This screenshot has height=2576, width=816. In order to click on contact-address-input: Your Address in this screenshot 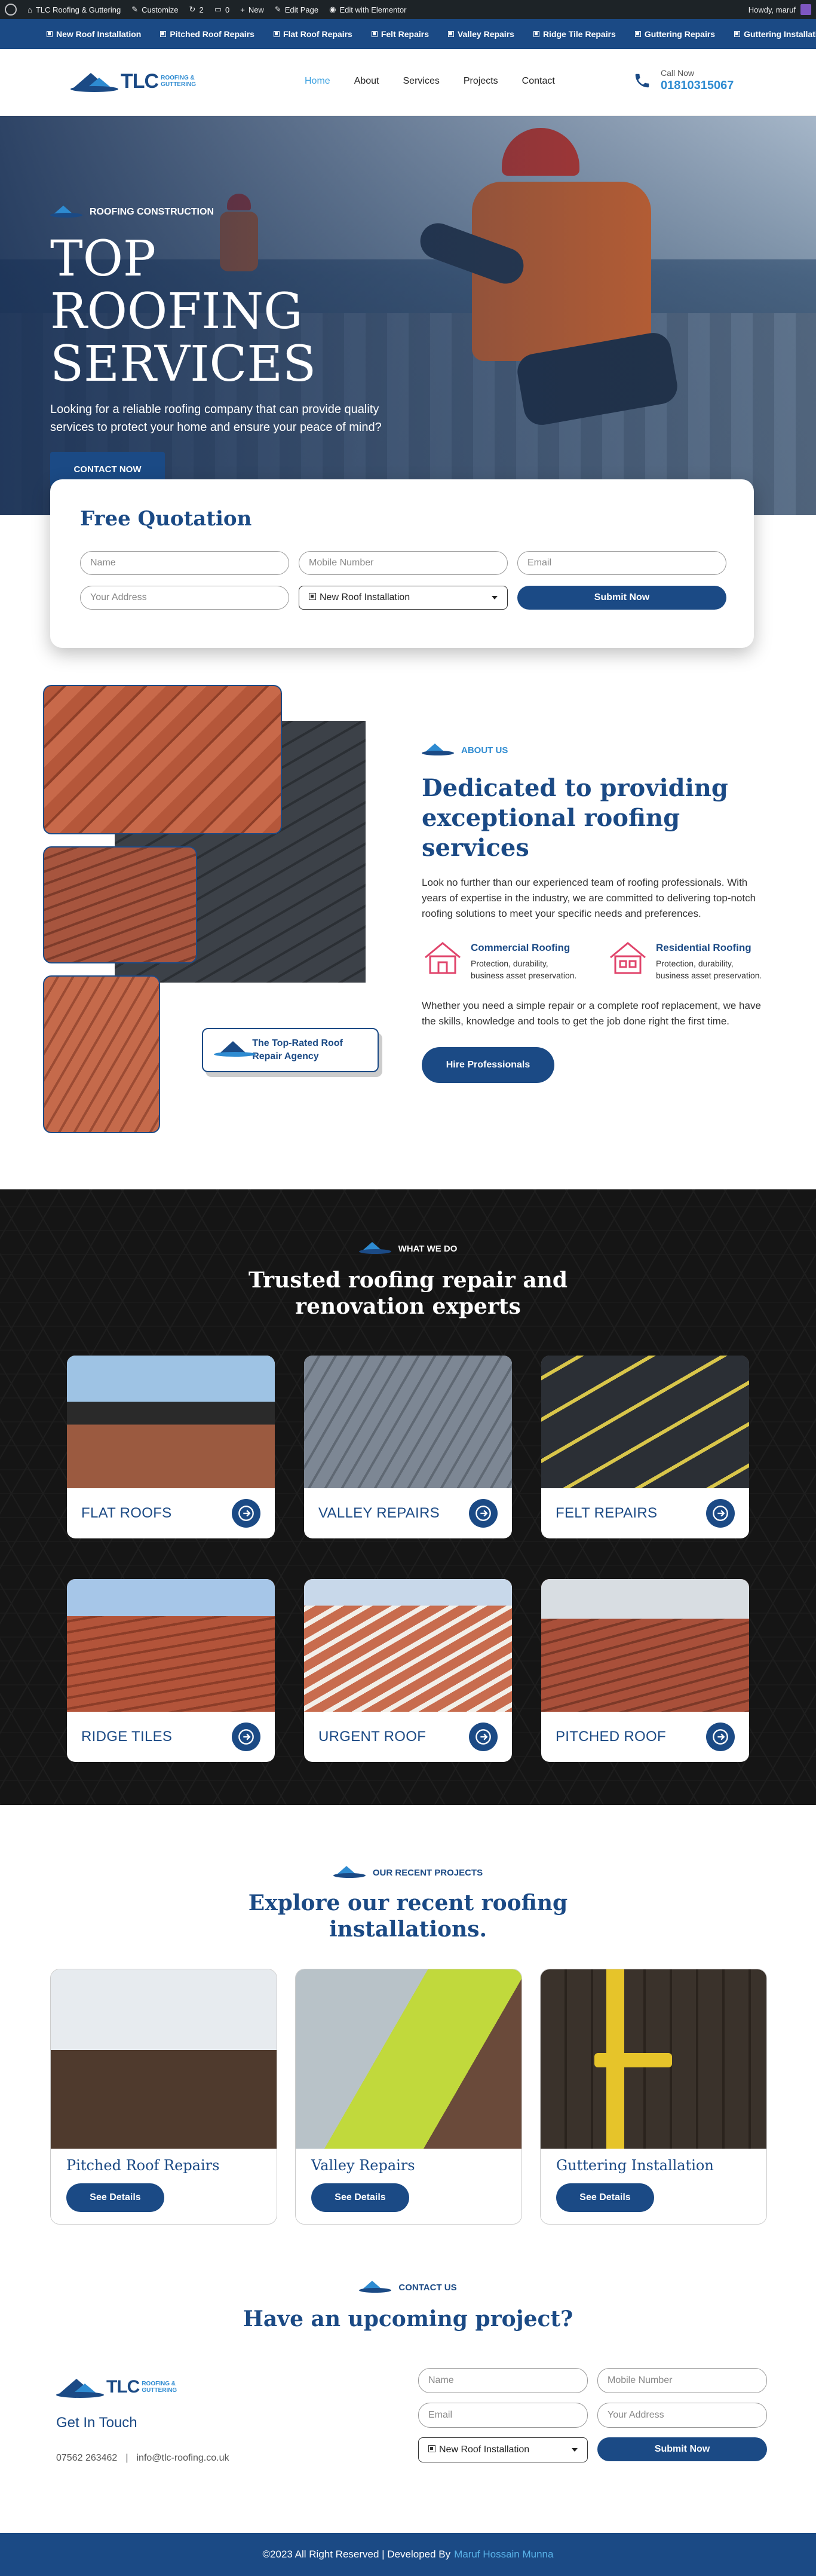, I will do `click(682, 2415)`.